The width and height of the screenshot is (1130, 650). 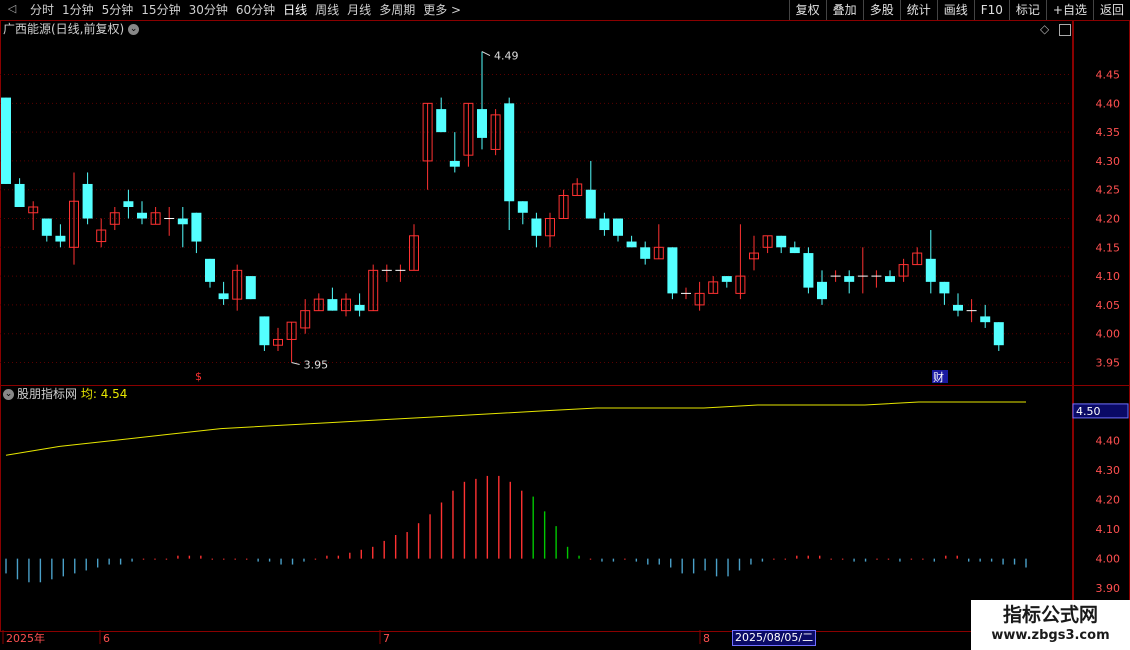 I want to click on period-tab-10: 更多 >, so click(x=442, y=10).